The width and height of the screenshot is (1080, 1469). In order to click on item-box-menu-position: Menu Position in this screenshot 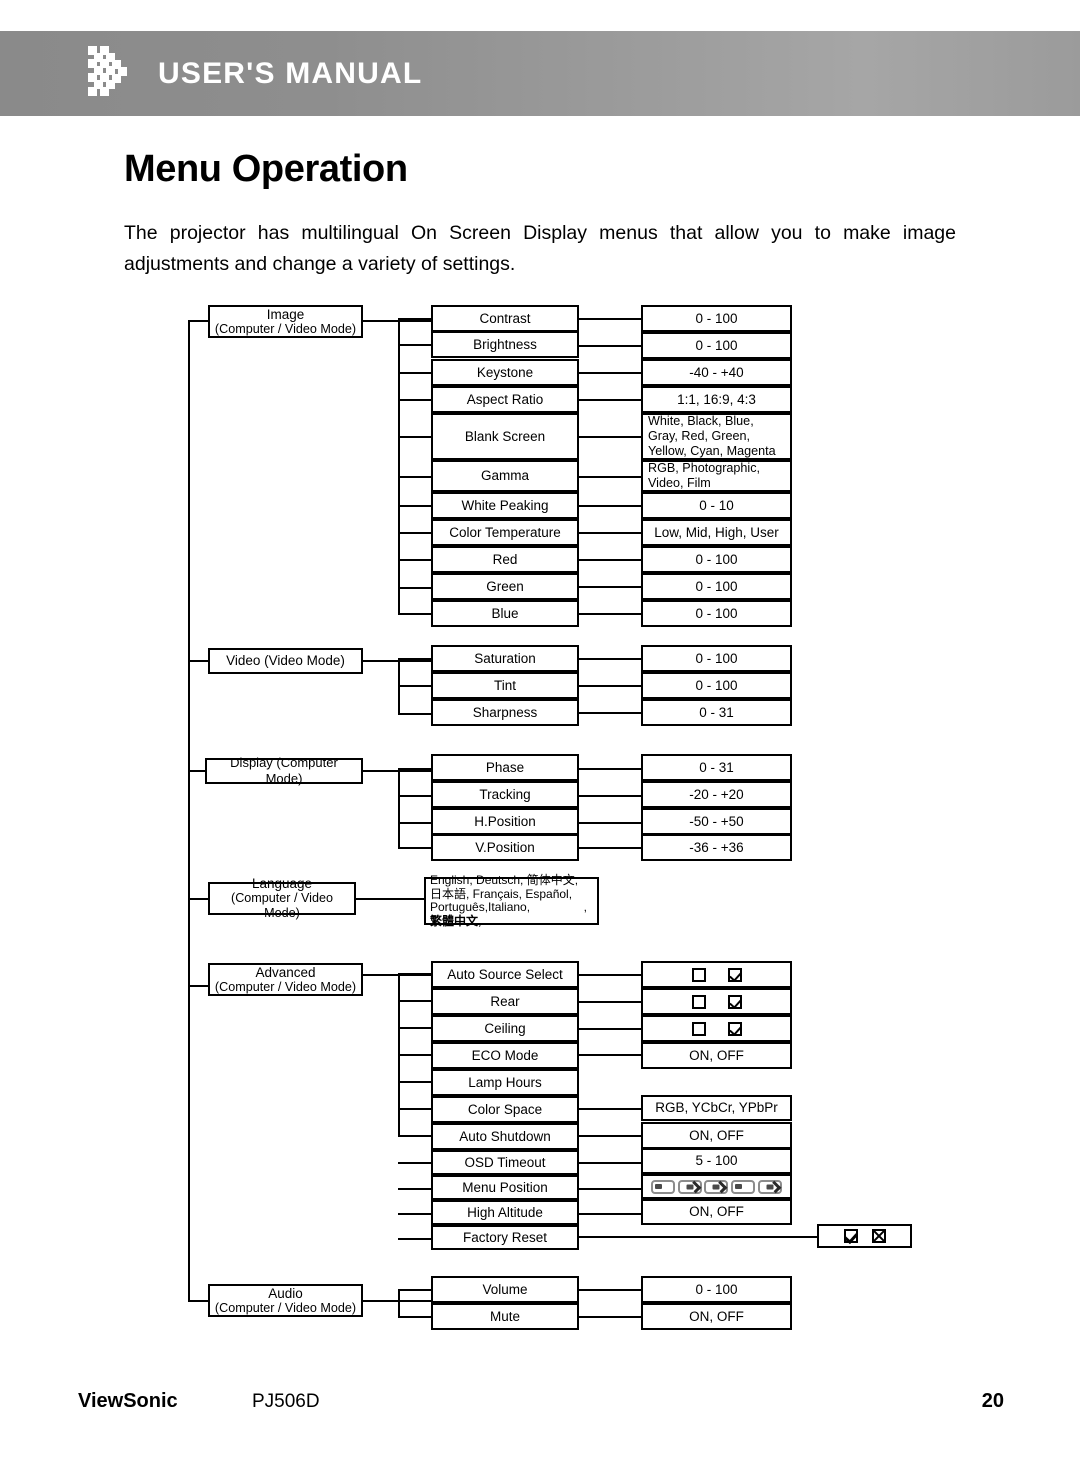, I will do `click(505, 1187)`.